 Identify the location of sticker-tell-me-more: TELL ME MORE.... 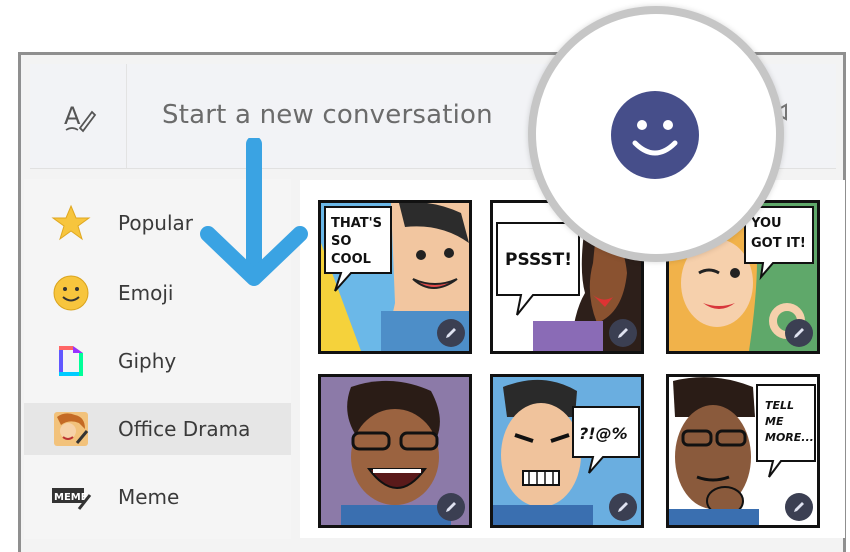
(743, 451).